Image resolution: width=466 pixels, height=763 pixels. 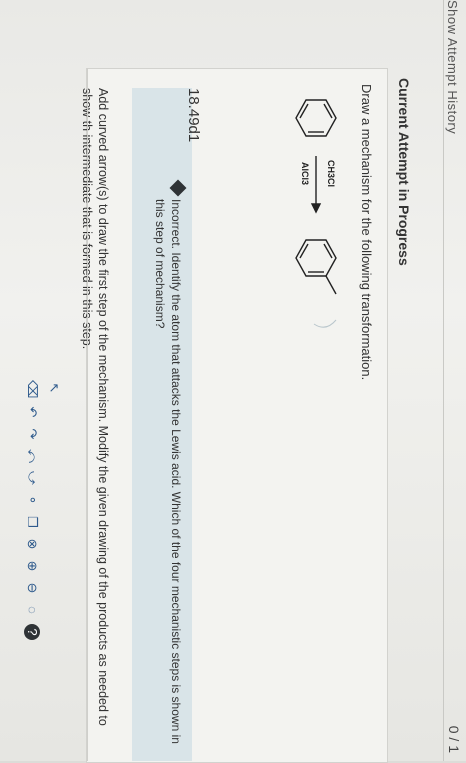 What do you see at coordinates (32, 478) in the screenshot?
I see `single-curved-arrow-icon: ⤻` at bounding box center [32, 478].